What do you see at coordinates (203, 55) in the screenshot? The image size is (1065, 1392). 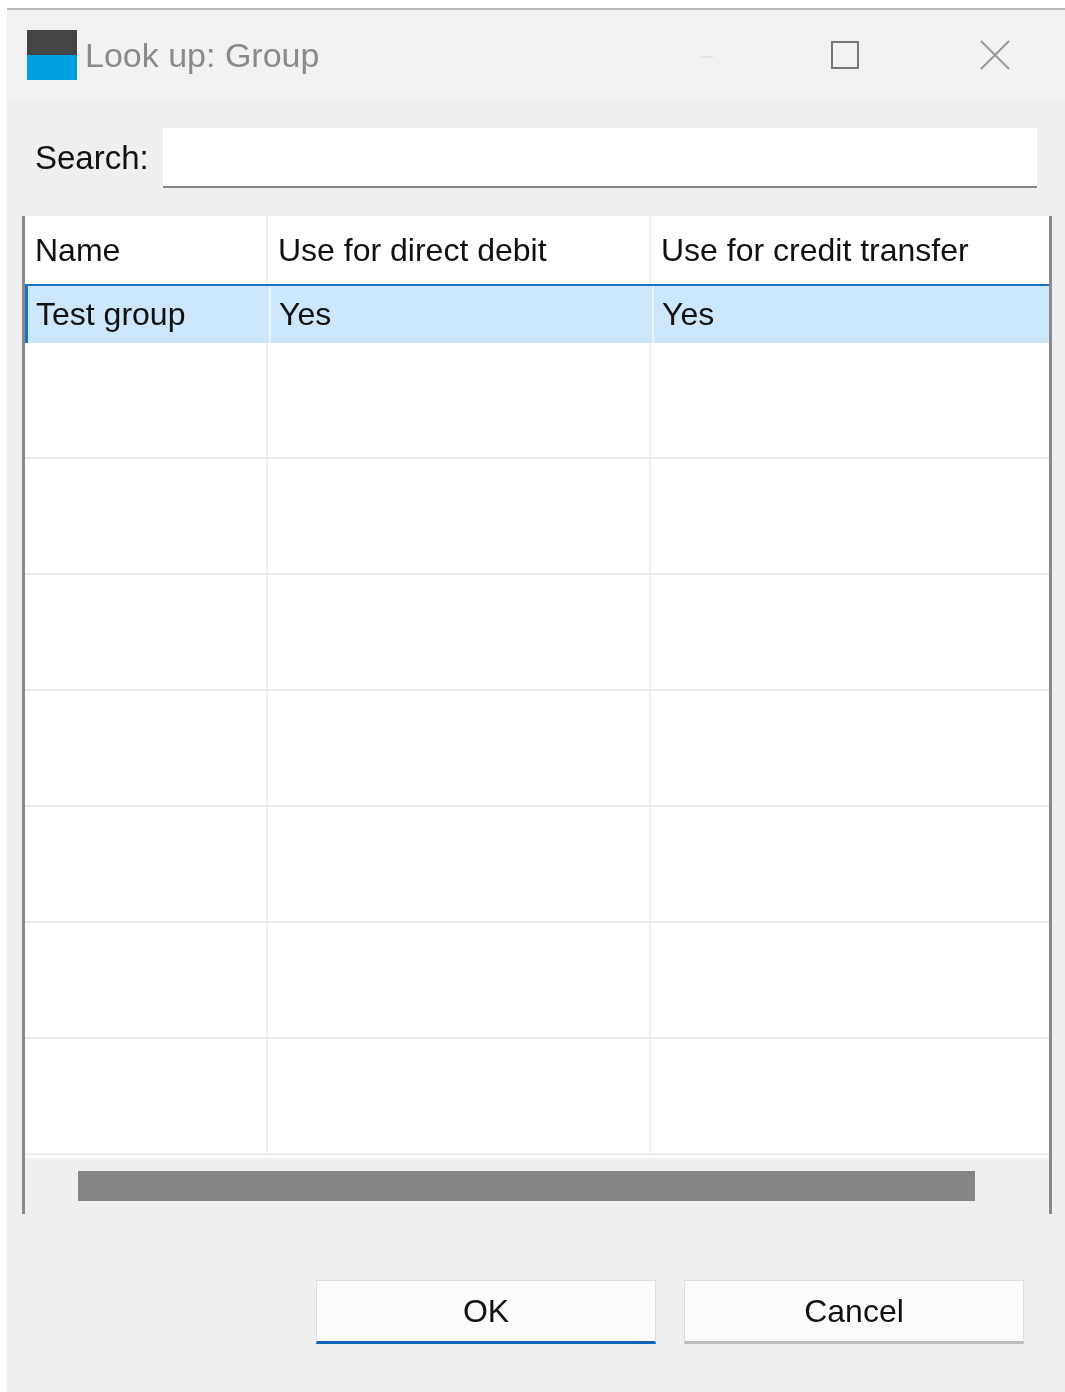 I see `window-title: Look up: Group` at bounding box center [203, 55].